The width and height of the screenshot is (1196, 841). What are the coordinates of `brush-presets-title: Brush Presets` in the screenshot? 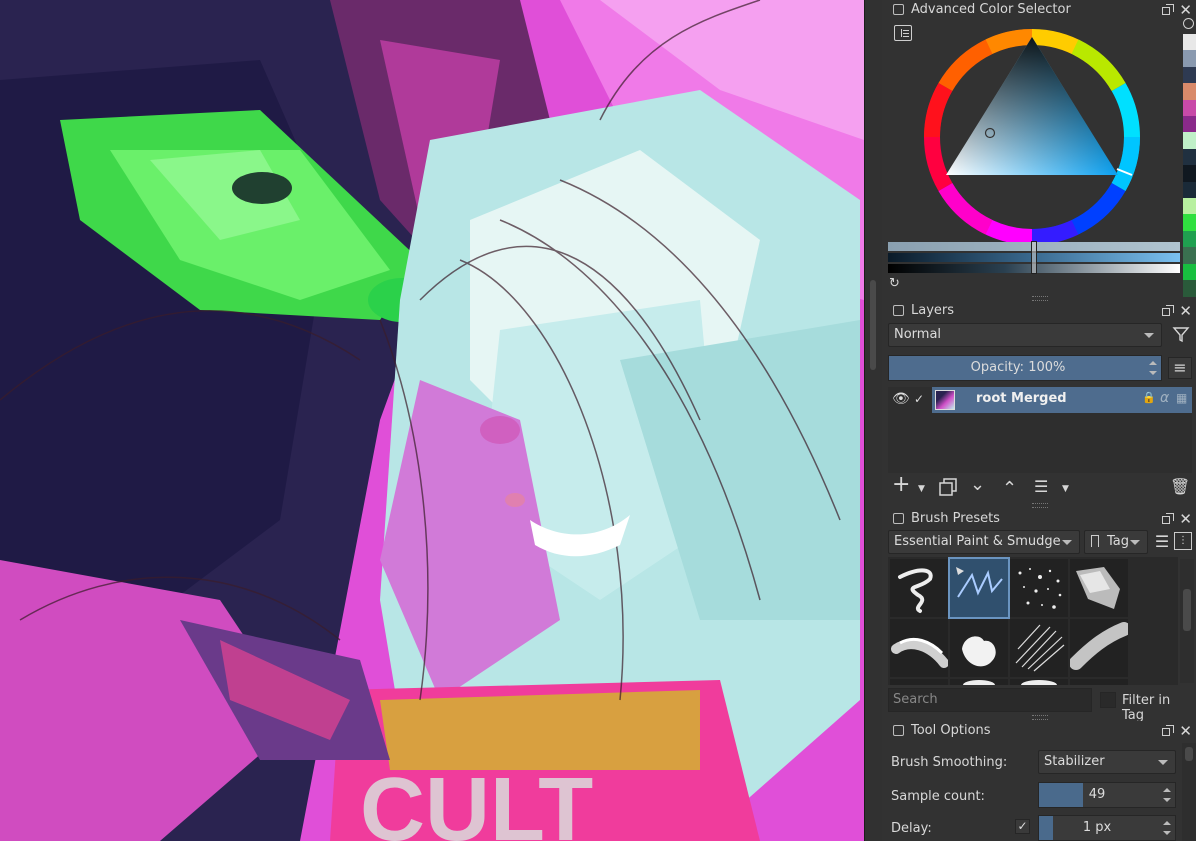 It's located at (955, 518).